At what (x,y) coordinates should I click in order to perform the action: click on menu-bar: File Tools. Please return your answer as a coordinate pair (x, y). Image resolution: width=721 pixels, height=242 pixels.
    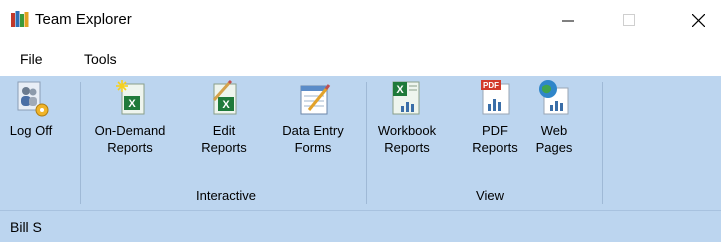
    Looking at the image, I should click on (360, 59).